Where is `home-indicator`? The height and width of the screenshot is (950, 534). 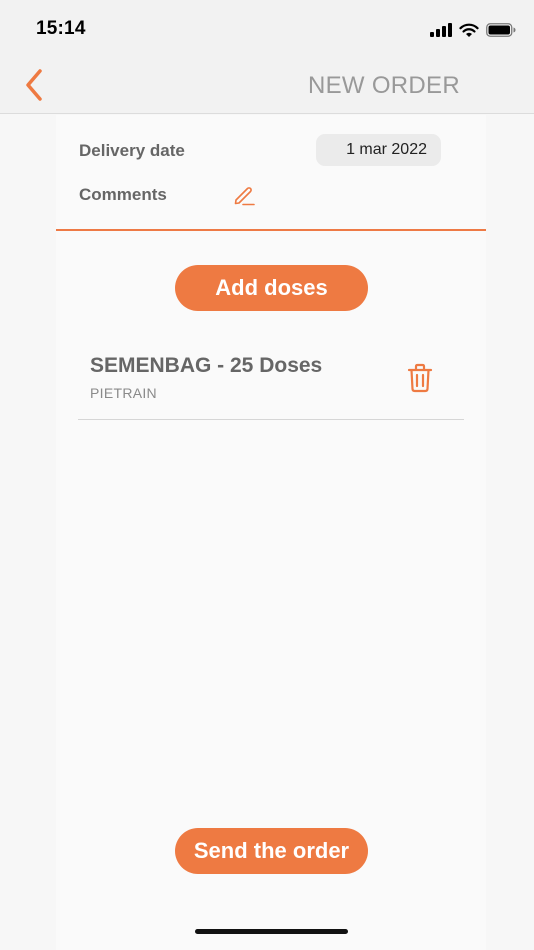 home-indicator is located at coordinates (271, 931).